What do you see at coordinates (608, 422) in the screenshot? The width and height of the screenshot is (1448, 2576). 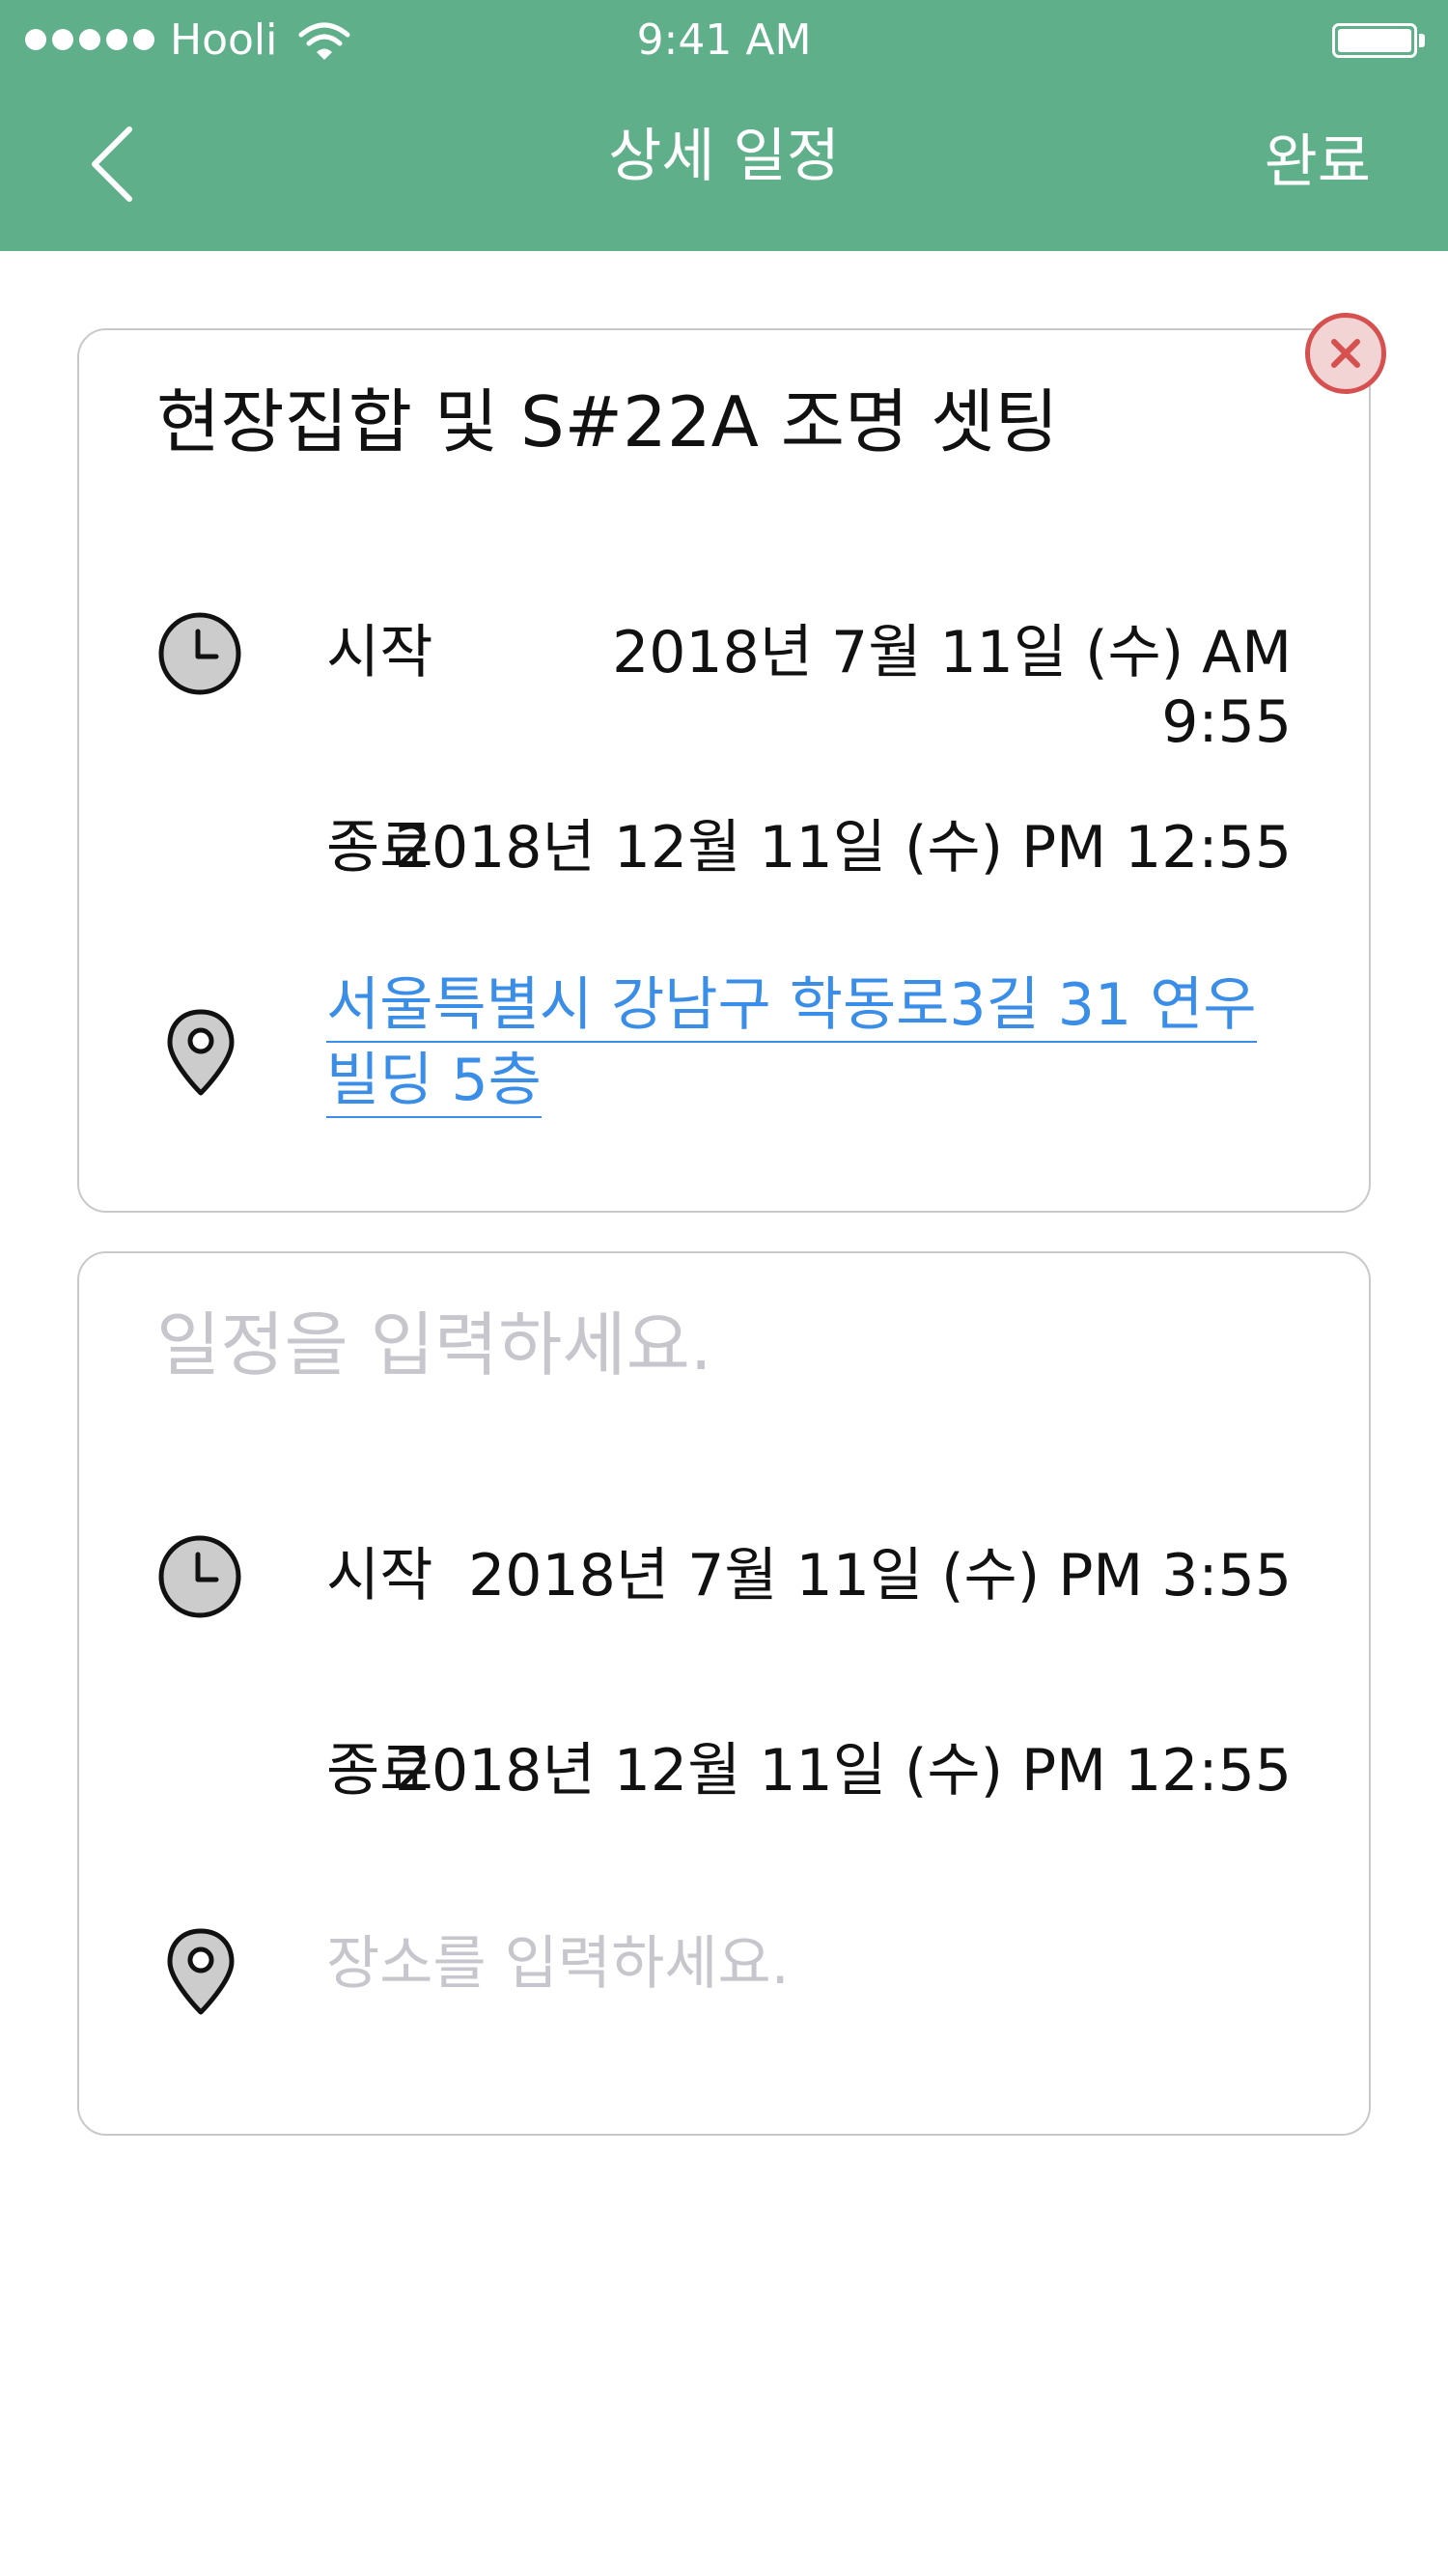 I see `event-title: 현장집합 및 S#22A 조명 셋팅` at bounding box center [608, 422].